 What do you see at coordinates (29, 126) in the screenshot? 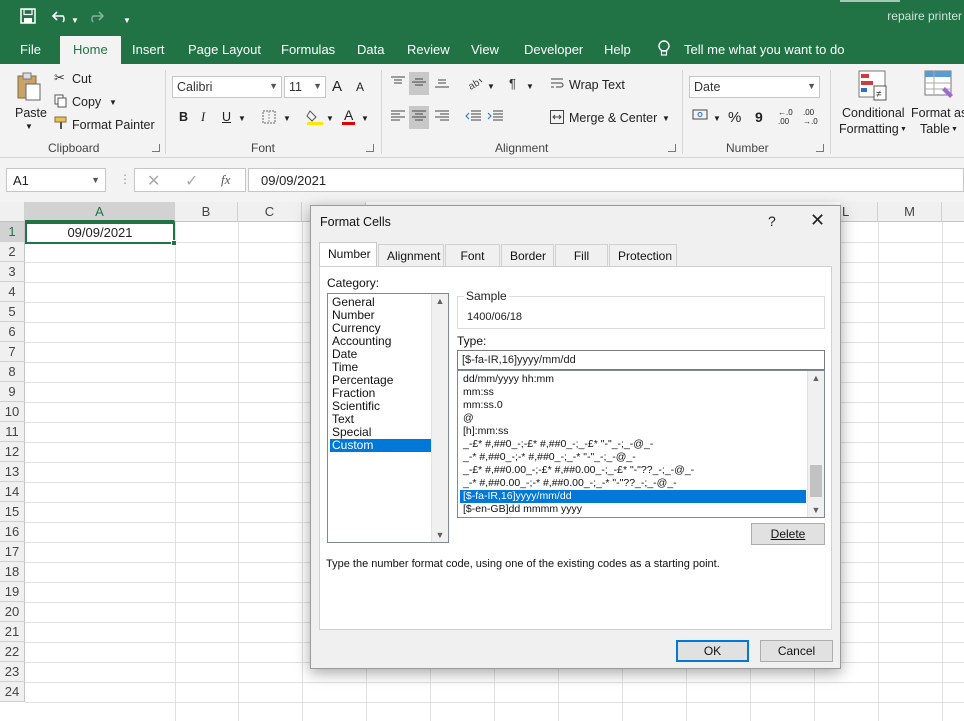
I see `paste-dropdown-icon: ▼` at bounding box center [29, 126].